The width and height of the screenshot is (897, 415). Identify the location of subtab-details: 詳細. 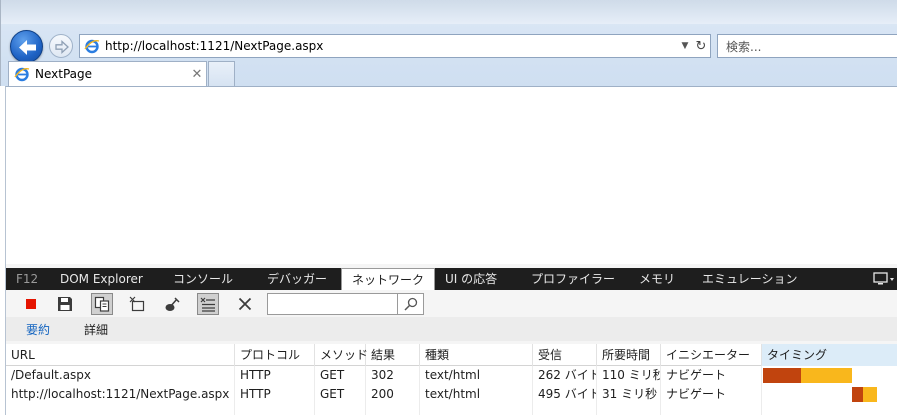
(96, 329).